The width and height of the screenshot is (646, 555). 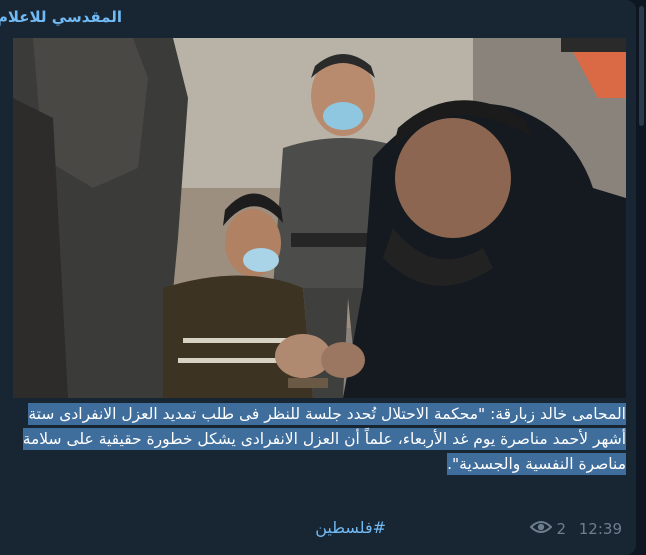 I want to click on scrollbar, so click(x=641, y=277).